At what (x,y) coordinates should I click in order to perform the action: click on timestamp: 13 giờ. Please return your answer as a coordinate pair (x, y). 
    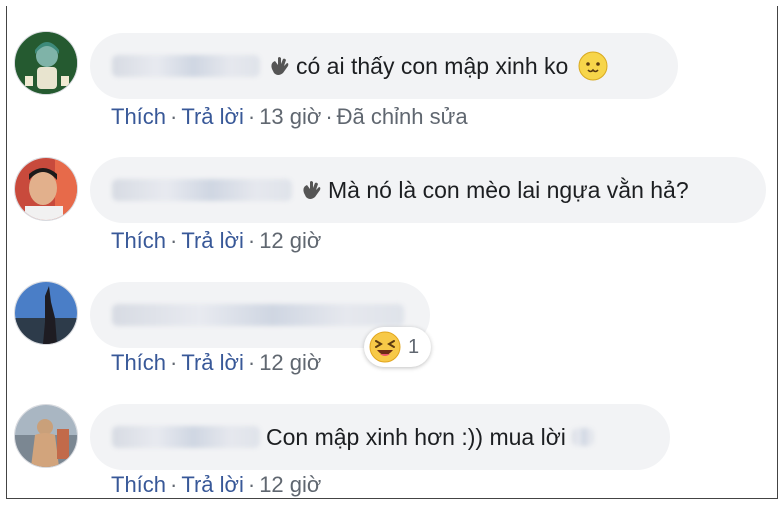
    Looking at the image, I should click on (290, 116).